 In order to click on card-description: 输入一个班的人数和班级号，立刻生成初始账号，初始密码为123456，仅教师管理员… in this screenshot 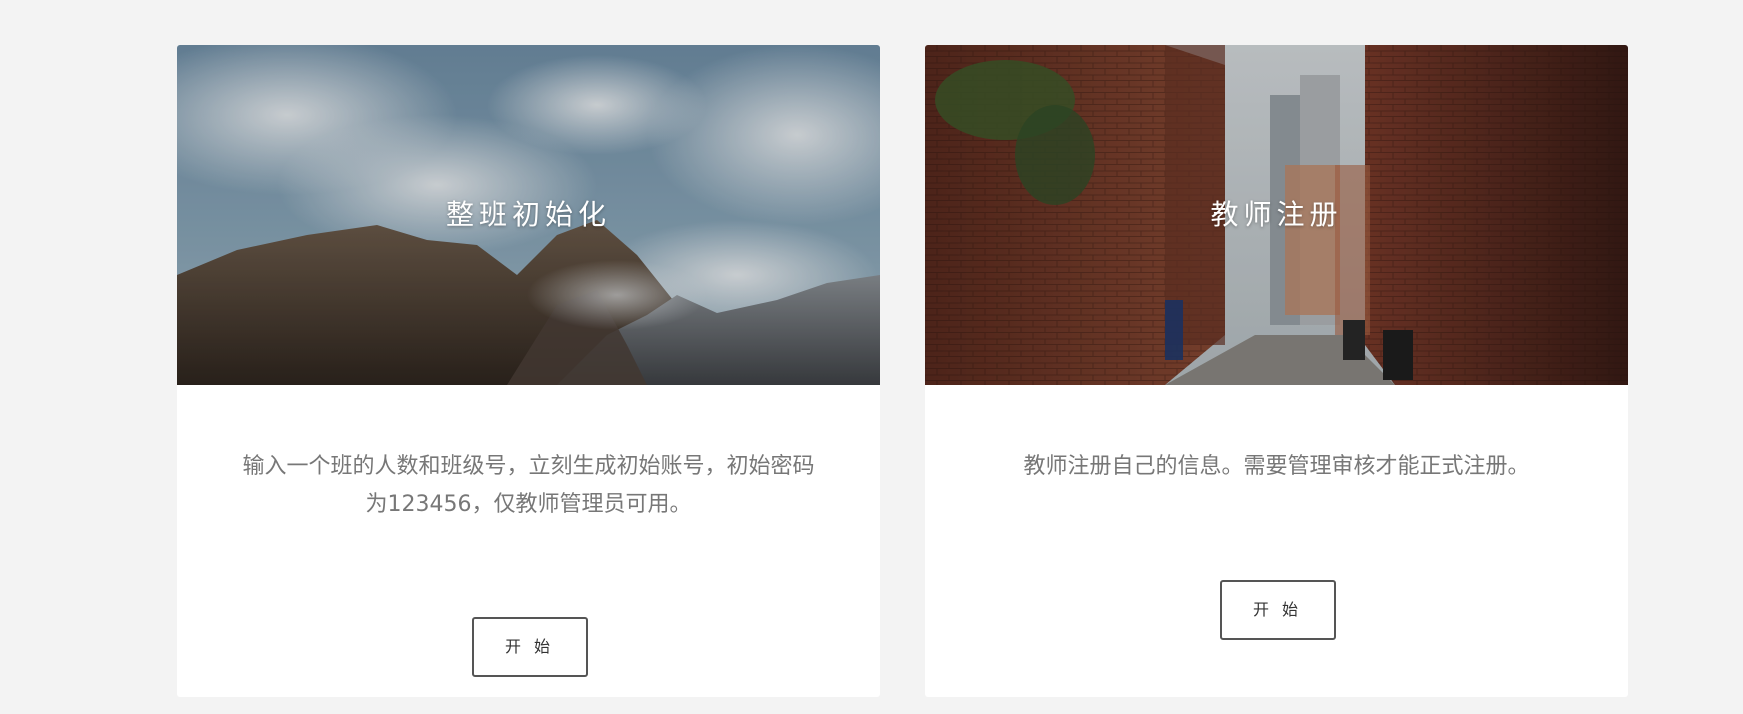, I will do `click(528, 485)`.